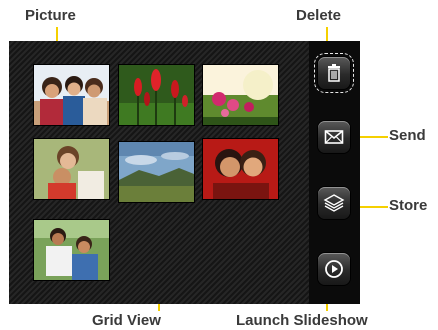  I want to click on trash-icon, so click(334, 73).